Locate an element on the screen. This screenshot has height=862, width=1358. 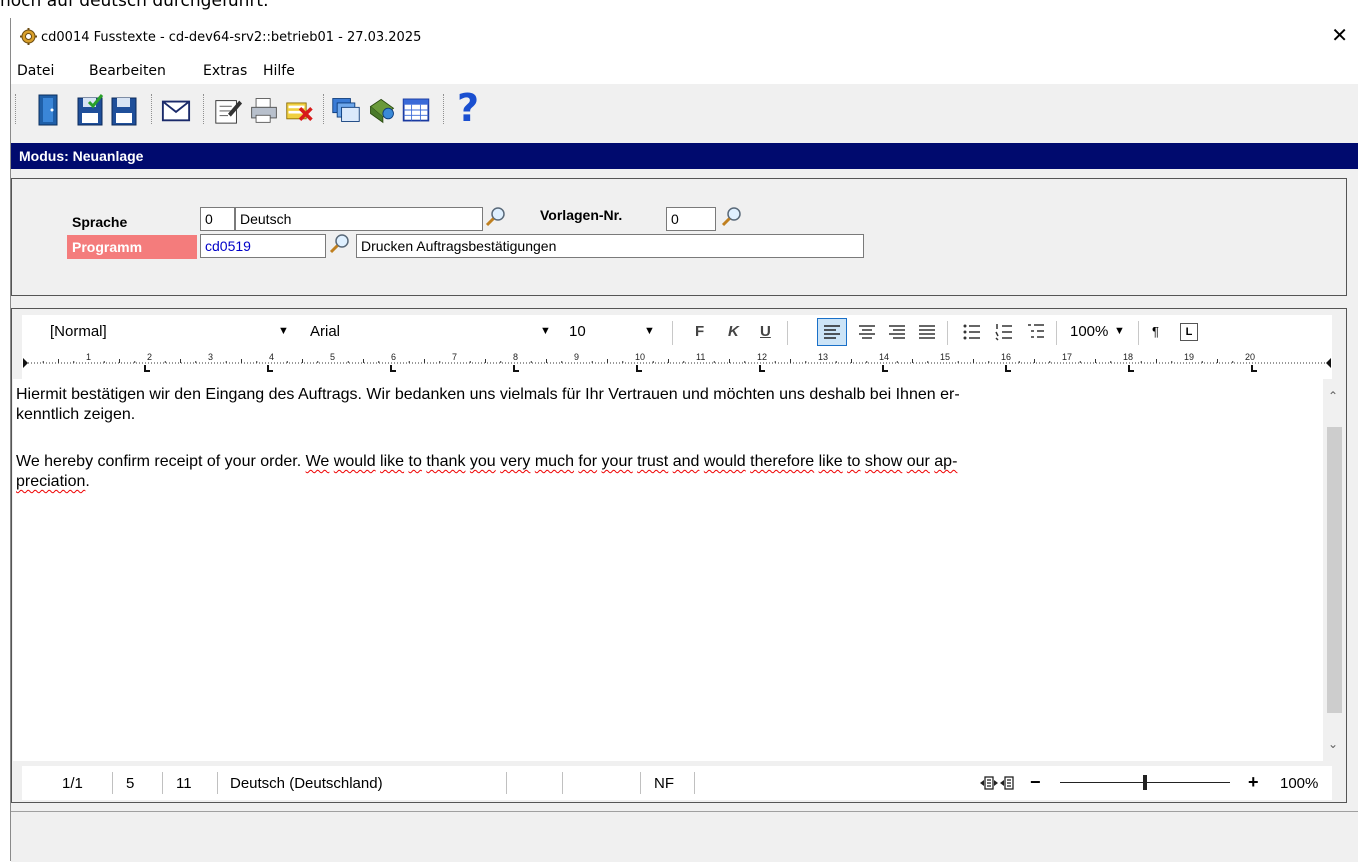
font-select: Arial is located at coordinates (325, 331).